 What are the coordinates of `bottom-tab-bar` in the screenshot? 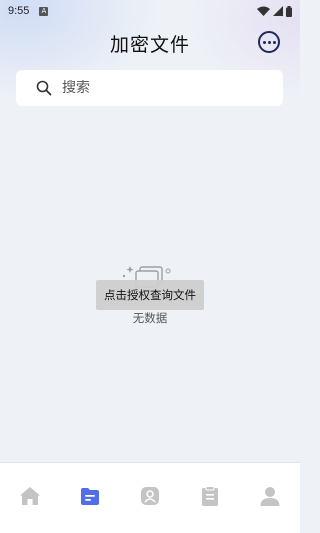 It's located at (150, 497).